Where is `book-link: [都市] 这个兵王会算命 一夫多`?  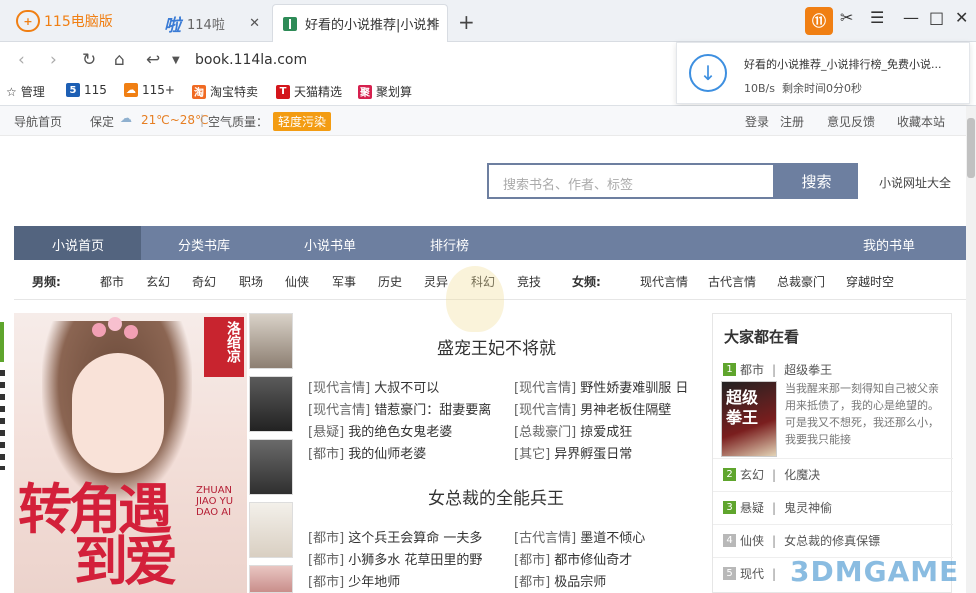
book-link: [都市] 这个兵王会算命 一夫多 is located at coordinates (395, 536).